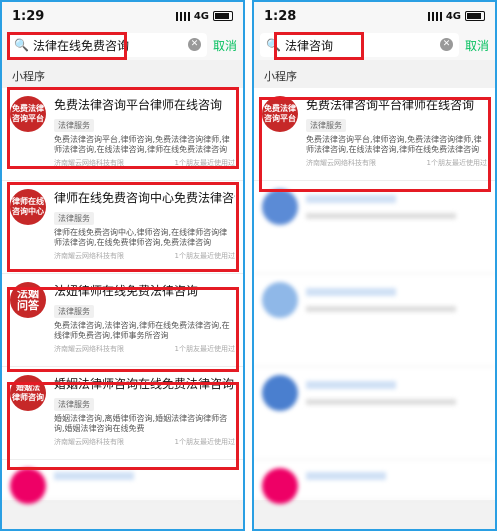 This screenshot has height=531, width=499. I want to click on status-time: 1:28, so click(280, 16).